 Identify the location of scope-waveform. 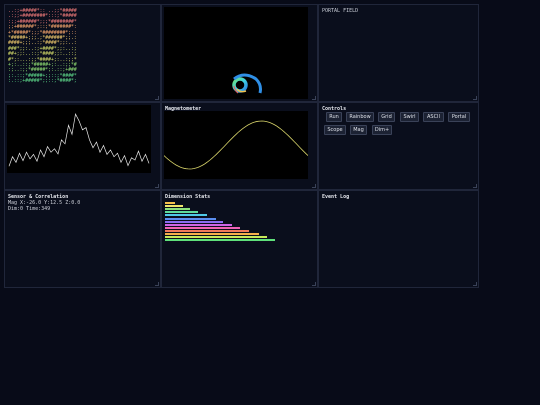
(79, 140).